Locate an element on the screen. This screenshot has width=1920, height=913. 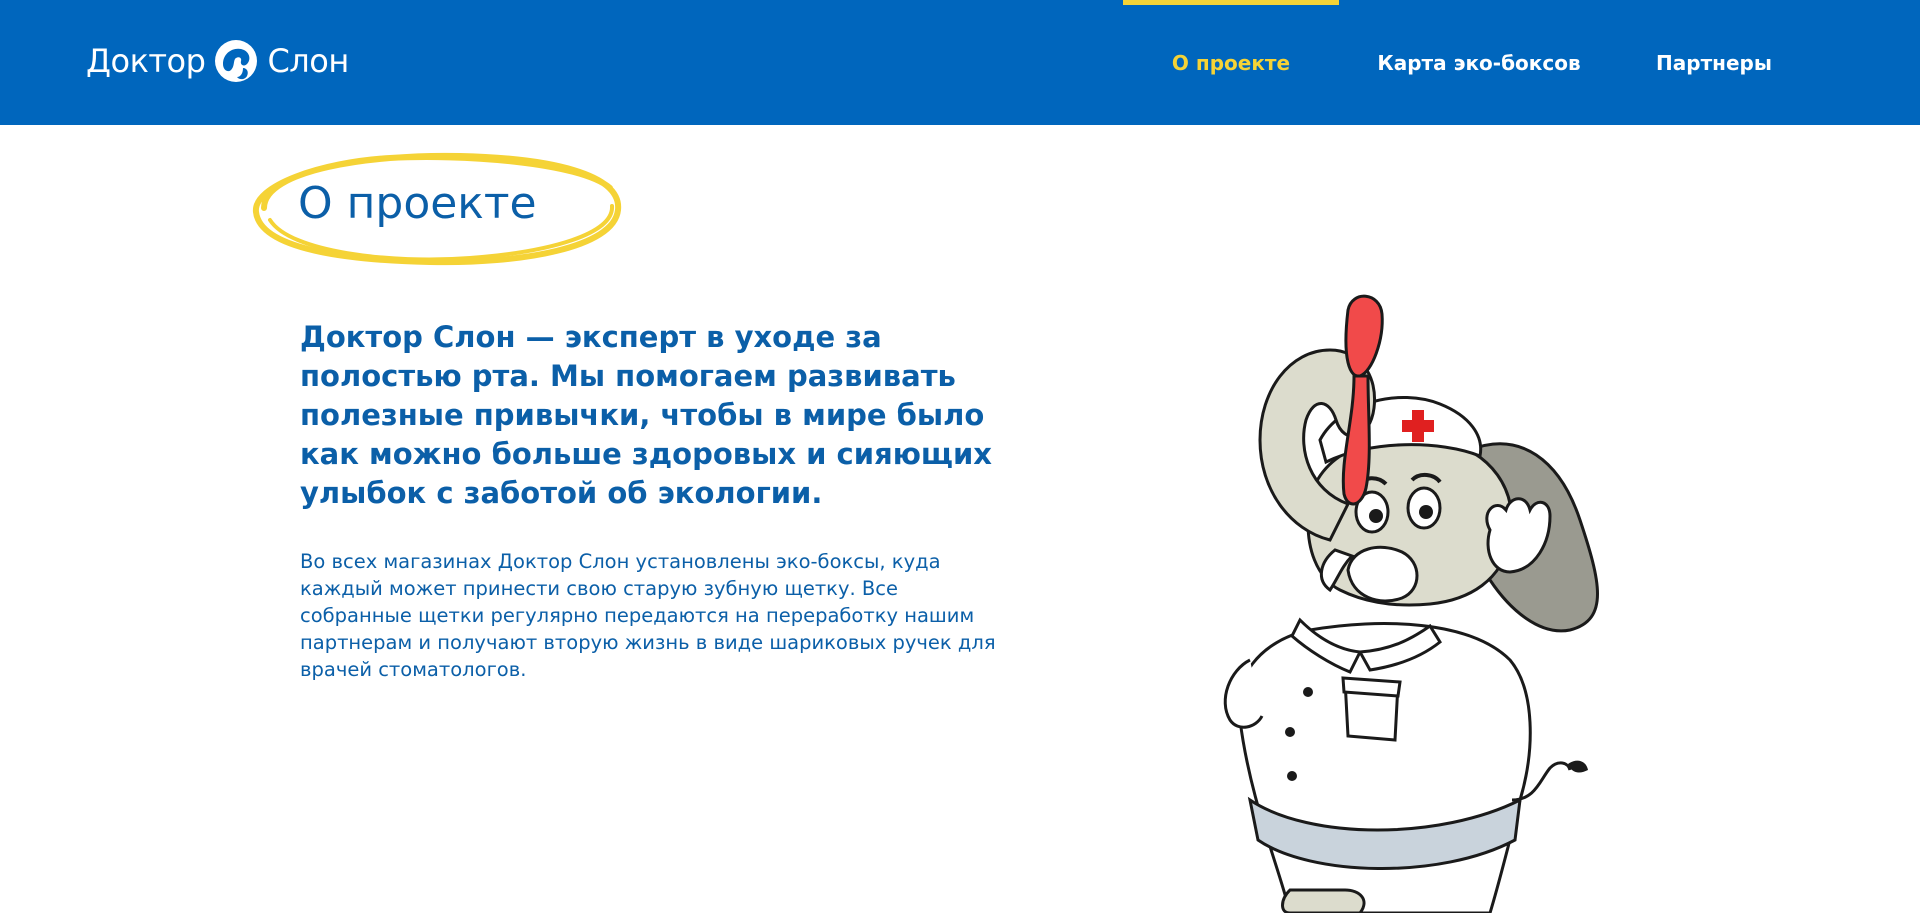
nav-item-about: О проекте is located at coordinates (1231, 62).